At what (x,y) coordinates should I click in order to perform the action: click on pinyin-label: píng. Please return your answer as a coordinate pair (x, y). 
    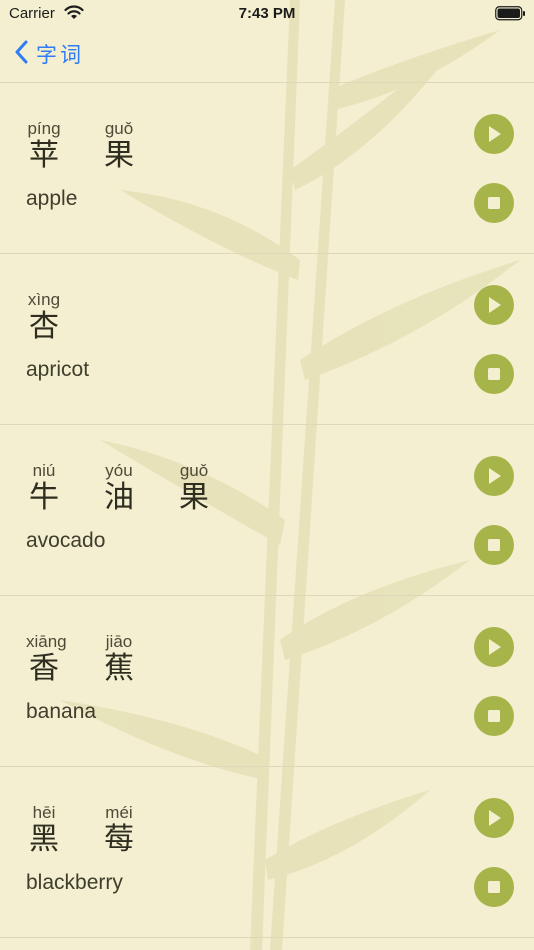
    Looking at the image, I should click on (44, 128).